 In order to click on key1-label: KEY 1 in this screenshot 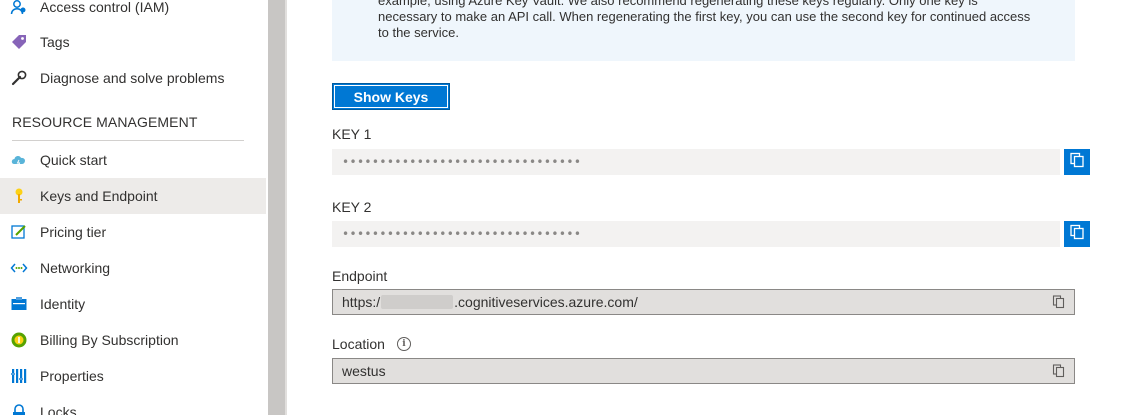, I will do `click(352, 134)`.